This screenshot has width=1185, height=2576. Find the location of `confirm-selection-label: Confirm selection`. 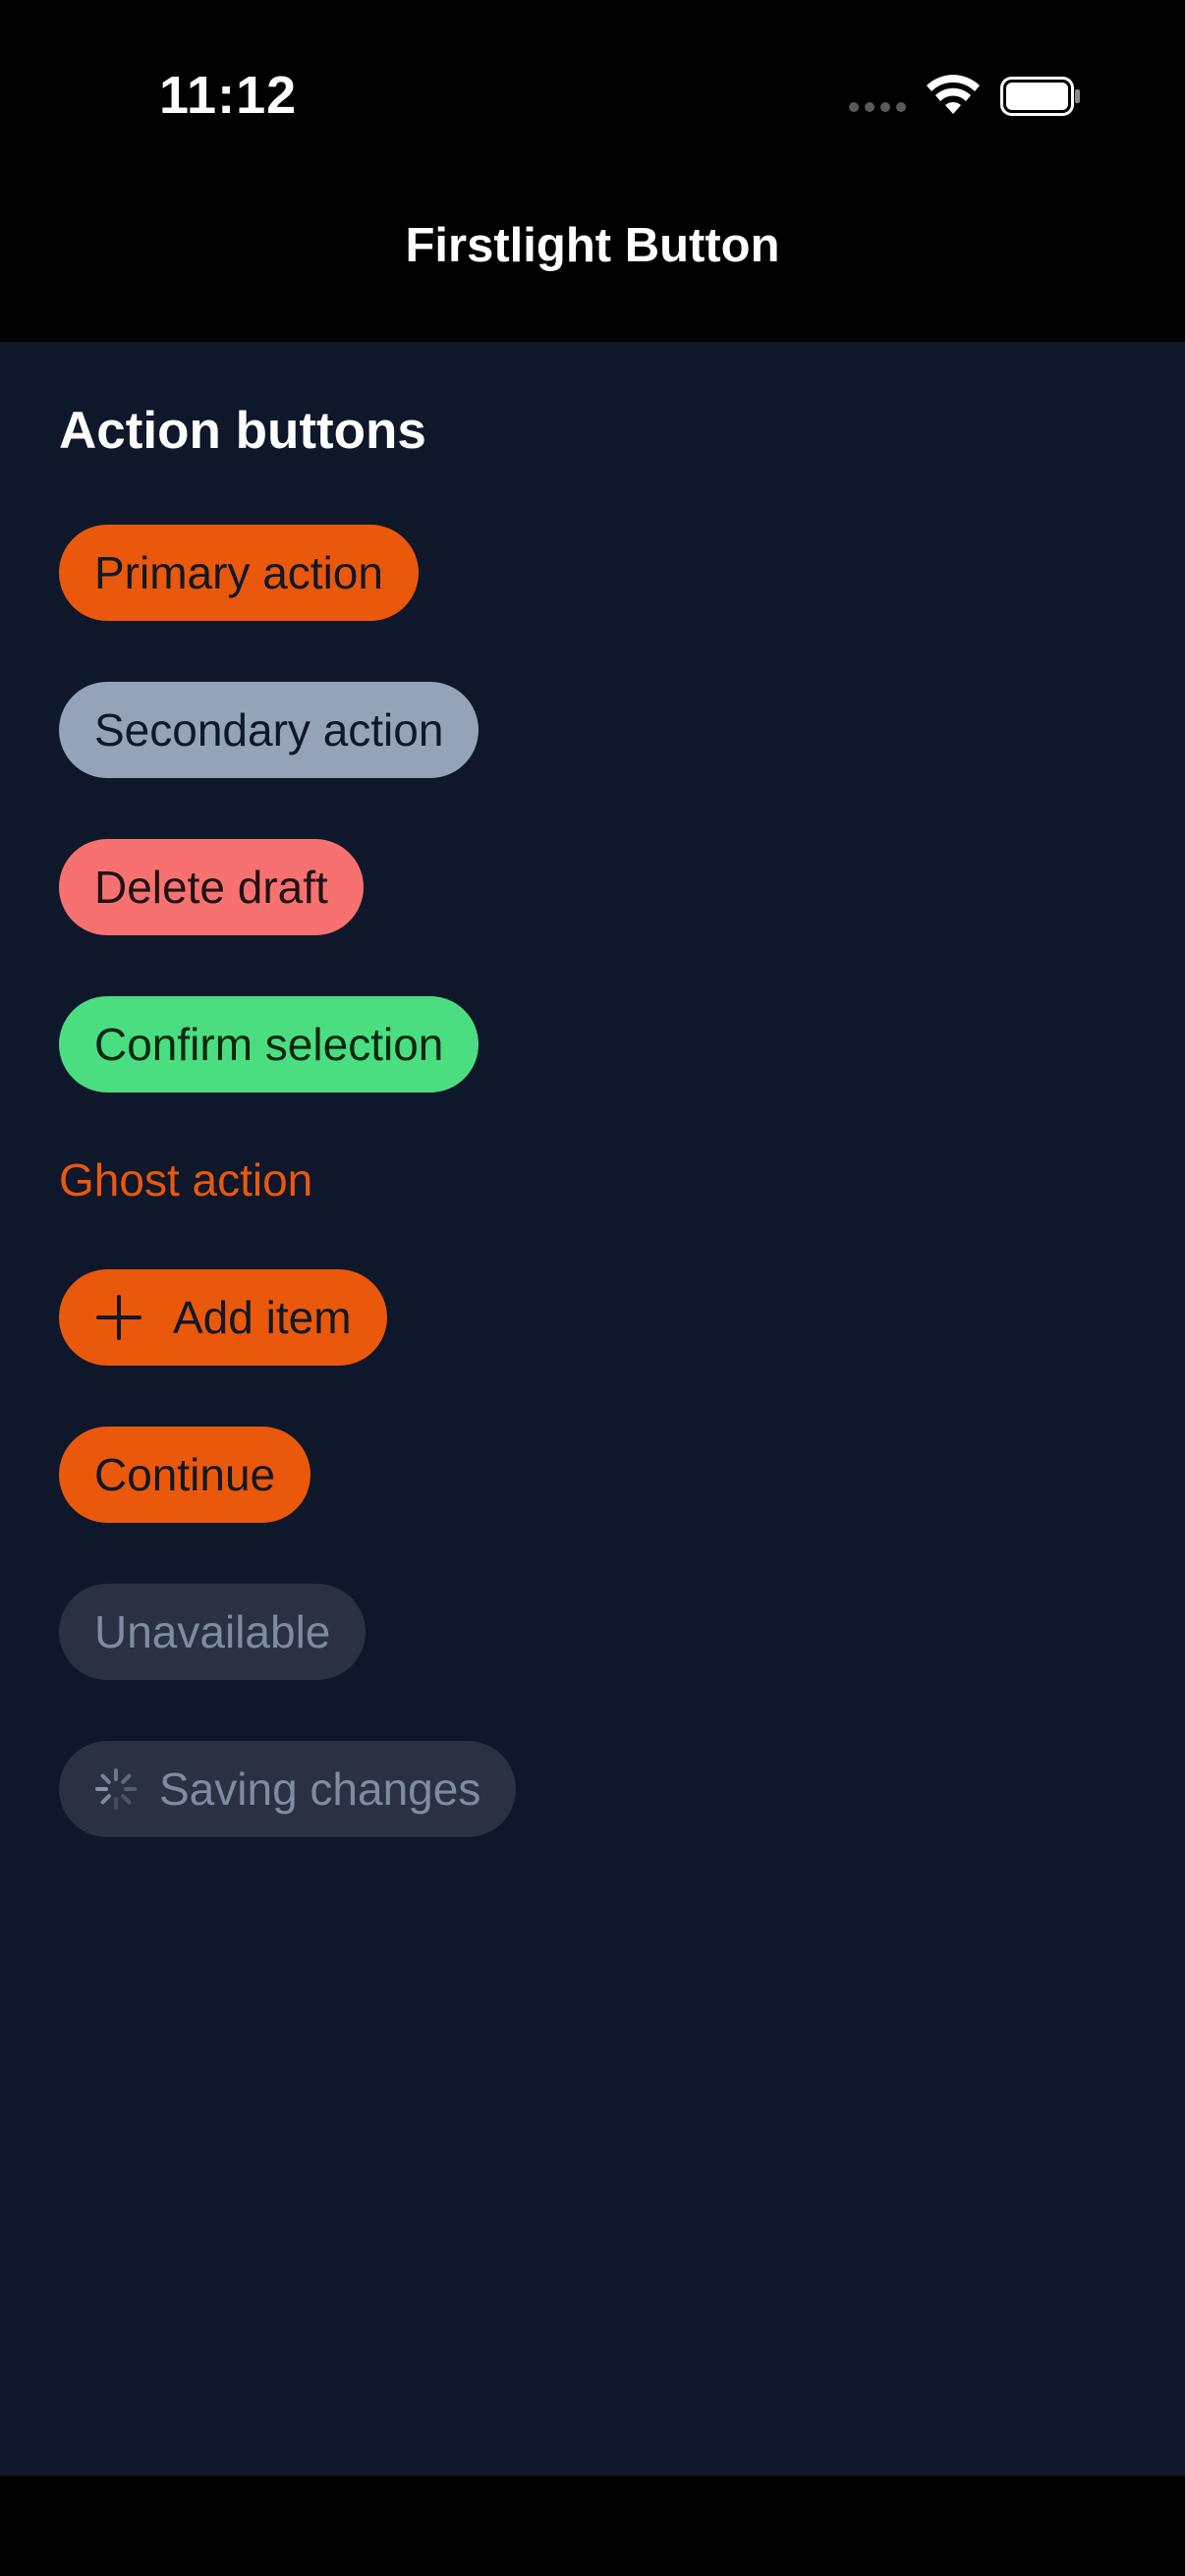

confirm-selection-label: Confirm selection is located at coordinates (269, 1044).